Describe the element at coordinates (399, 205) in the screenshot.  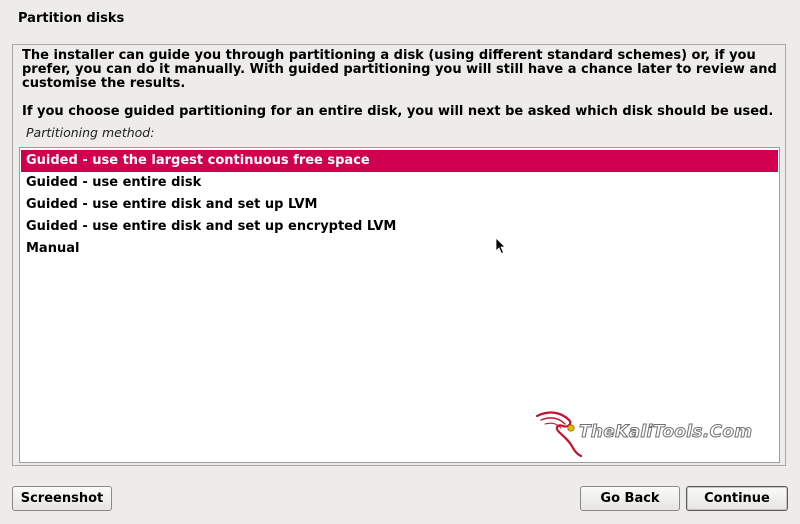
I see `list-item-guided-entire-disk-lvm: Guided - use entire disk and set up LVM` at that location.